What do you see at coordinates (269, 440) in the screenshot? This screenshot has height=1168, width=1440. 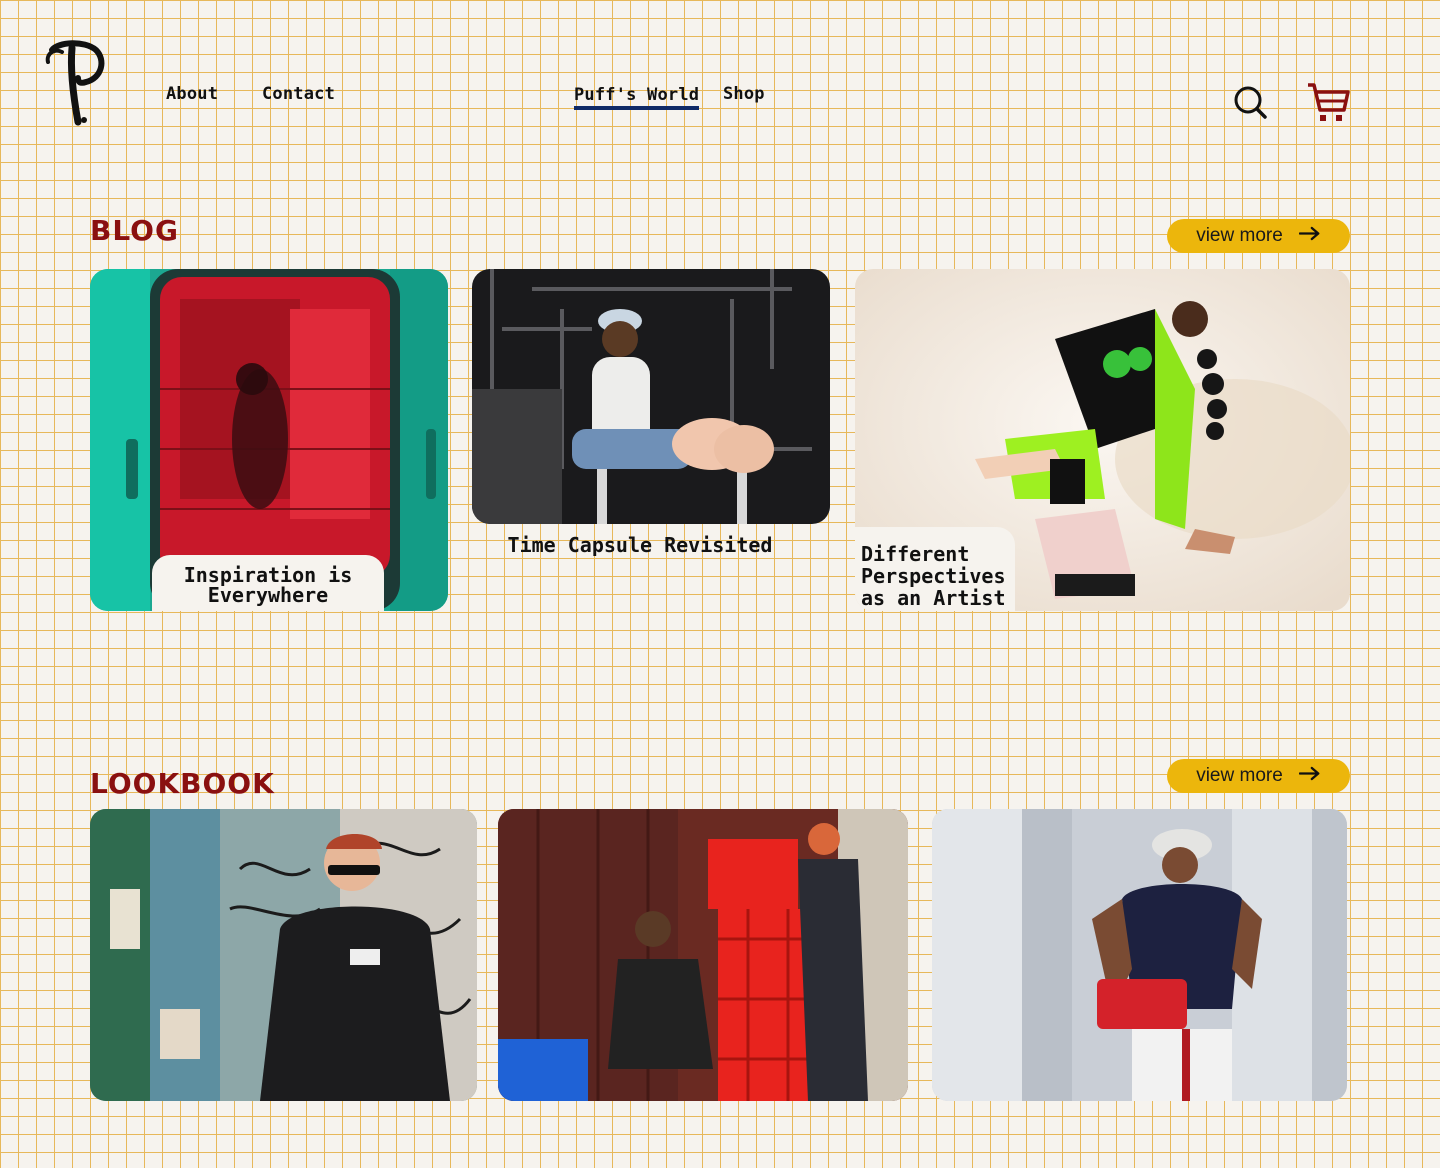 I see `blog-card-1: Inspiration is Everywhere` at bounding box center [269, 440].